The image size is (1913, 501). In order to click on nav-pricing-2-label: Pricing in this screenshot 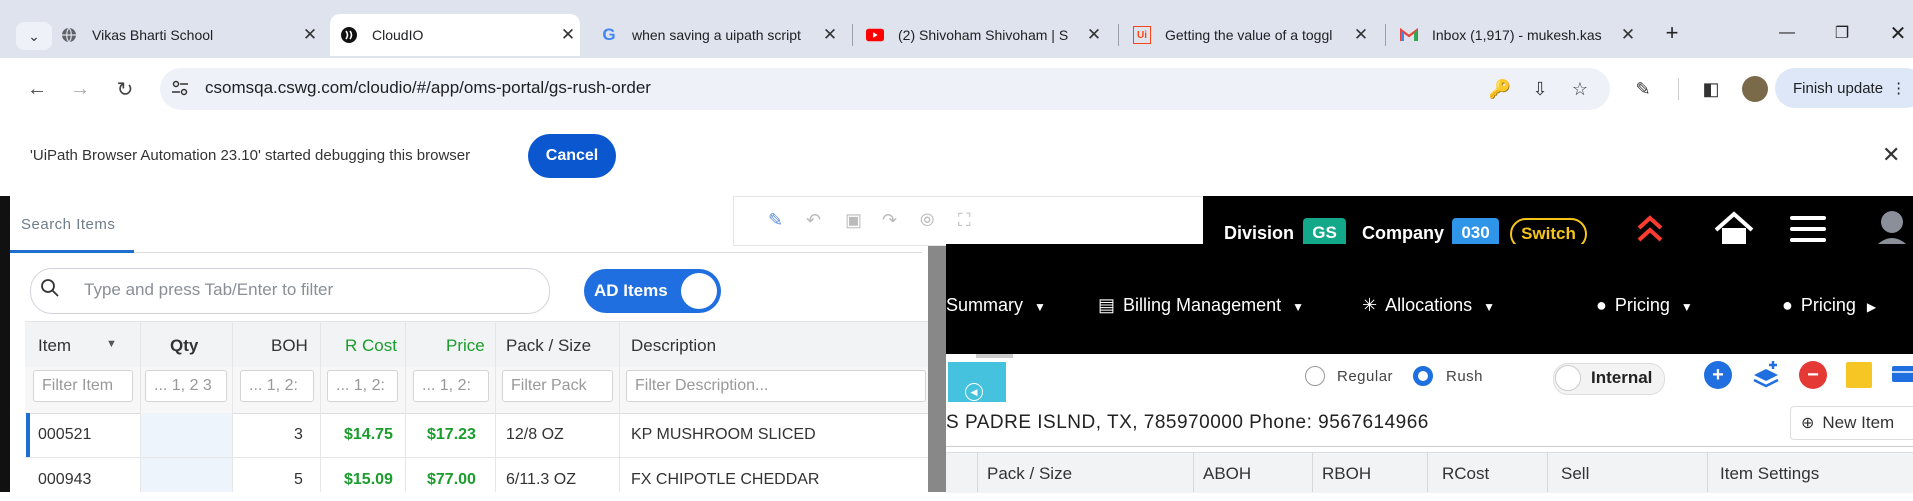, I will do `click(1828, 305)`.